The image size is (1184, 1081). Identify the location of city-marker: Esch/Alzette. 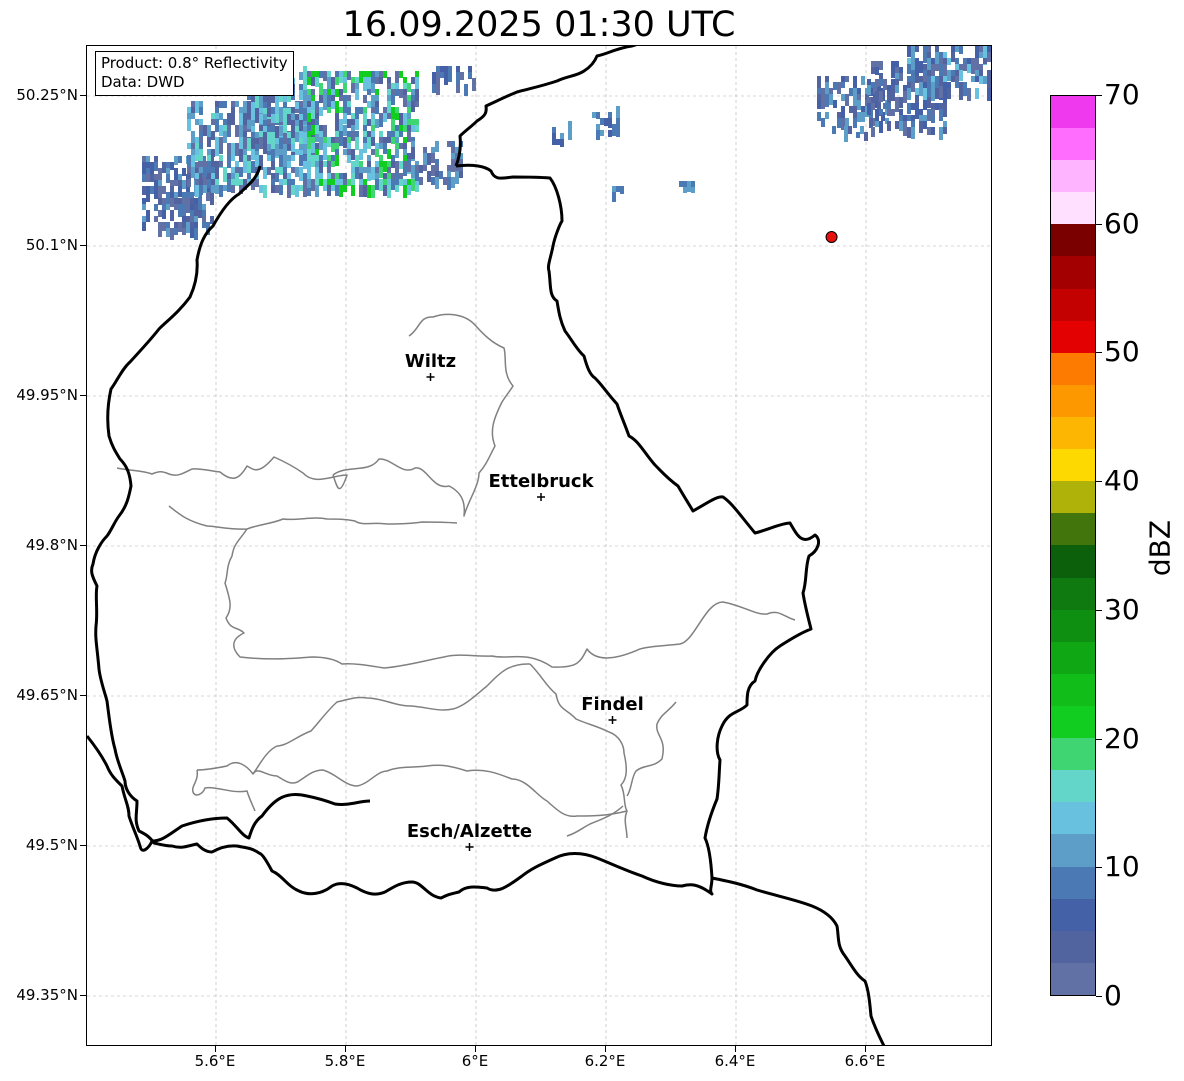
(469, 836).